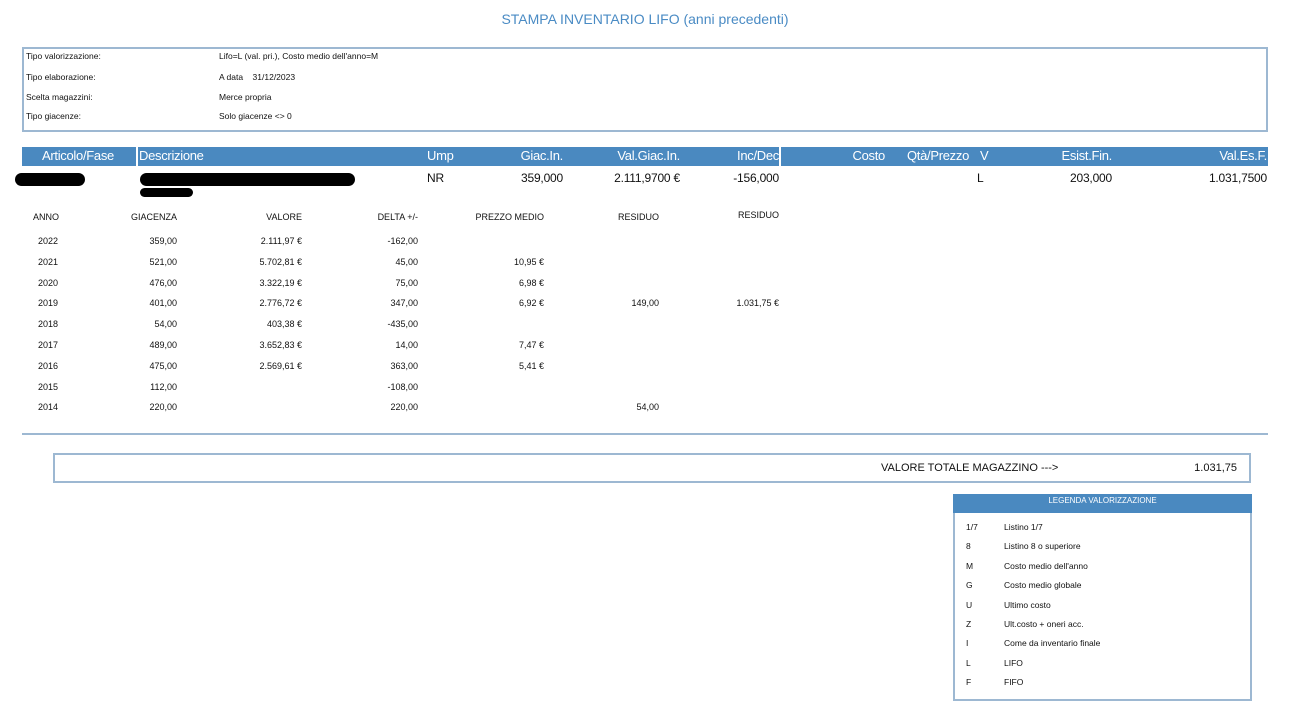 The width and height of the screenshot is (1306, 727). What do you see at coordinates (645, 434) in the screenshot?
I see `separator` at bounding box center [645, 434].